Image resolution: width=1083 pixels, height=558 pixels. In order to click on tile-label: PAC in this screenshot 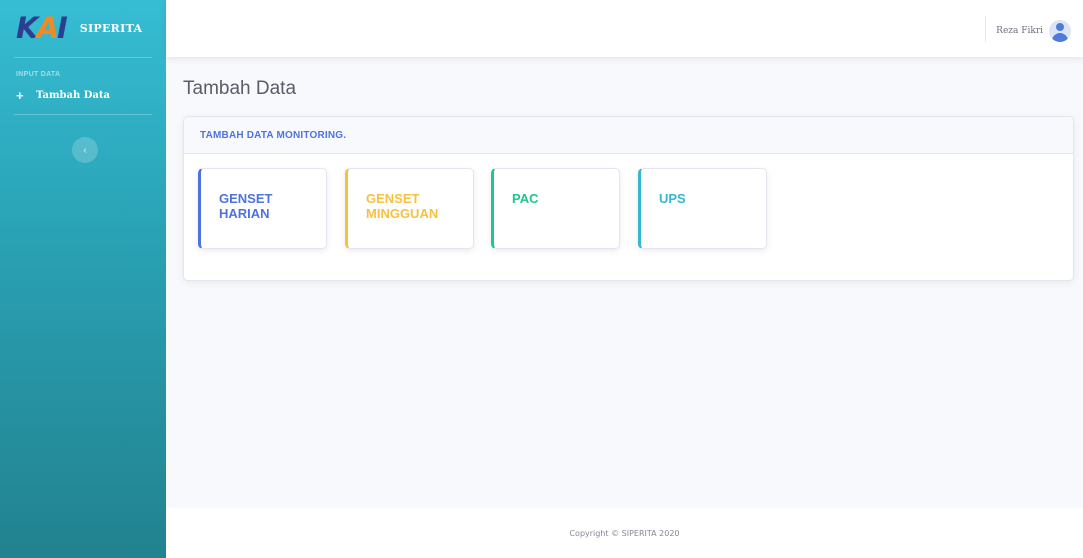, I will do `click(525, 198)`.